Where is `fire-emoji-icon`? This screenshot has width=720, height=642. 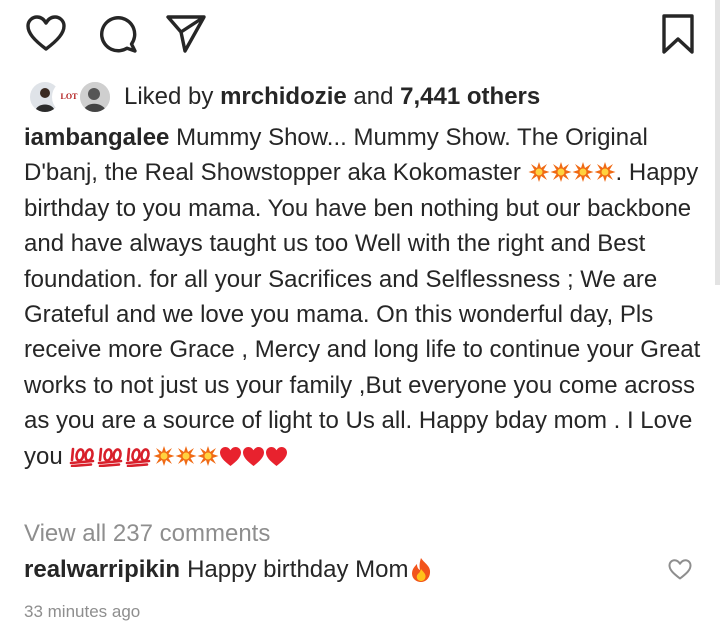
fire-emoji-icon is located at coordinates (420, 570).